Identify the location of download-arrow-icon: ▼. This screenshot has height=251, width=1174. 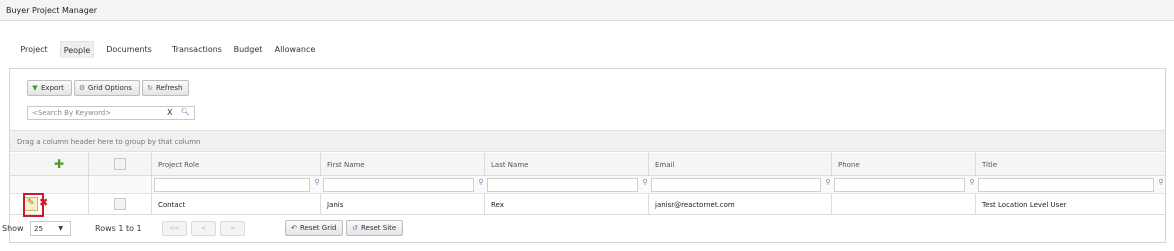
(35, 88).